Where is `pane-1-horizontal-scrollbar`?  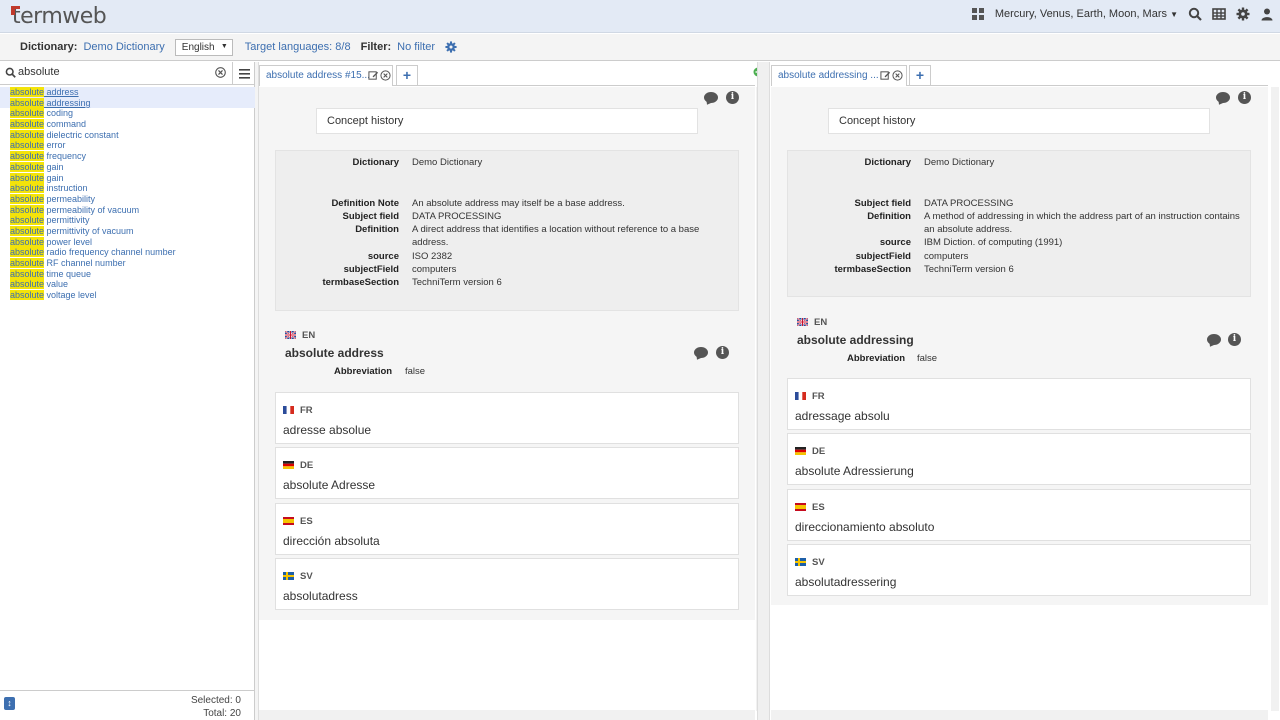 pane-1-horizontal-scrollbar is located at coordinates (507, 715).